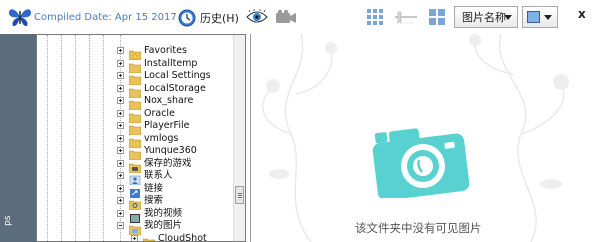  What do you see at coordinates (169, 100) in the screenshot?
I see `tree-item-label: Nox_share` at bounding box center [169, 100].